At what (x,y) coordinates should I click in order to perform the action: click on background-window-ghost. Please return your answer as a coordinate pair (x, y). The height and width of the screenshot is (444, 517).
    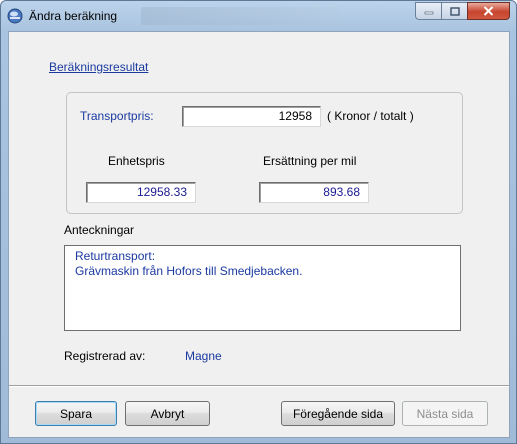
    Looking at the image, I should click on (241, 16).